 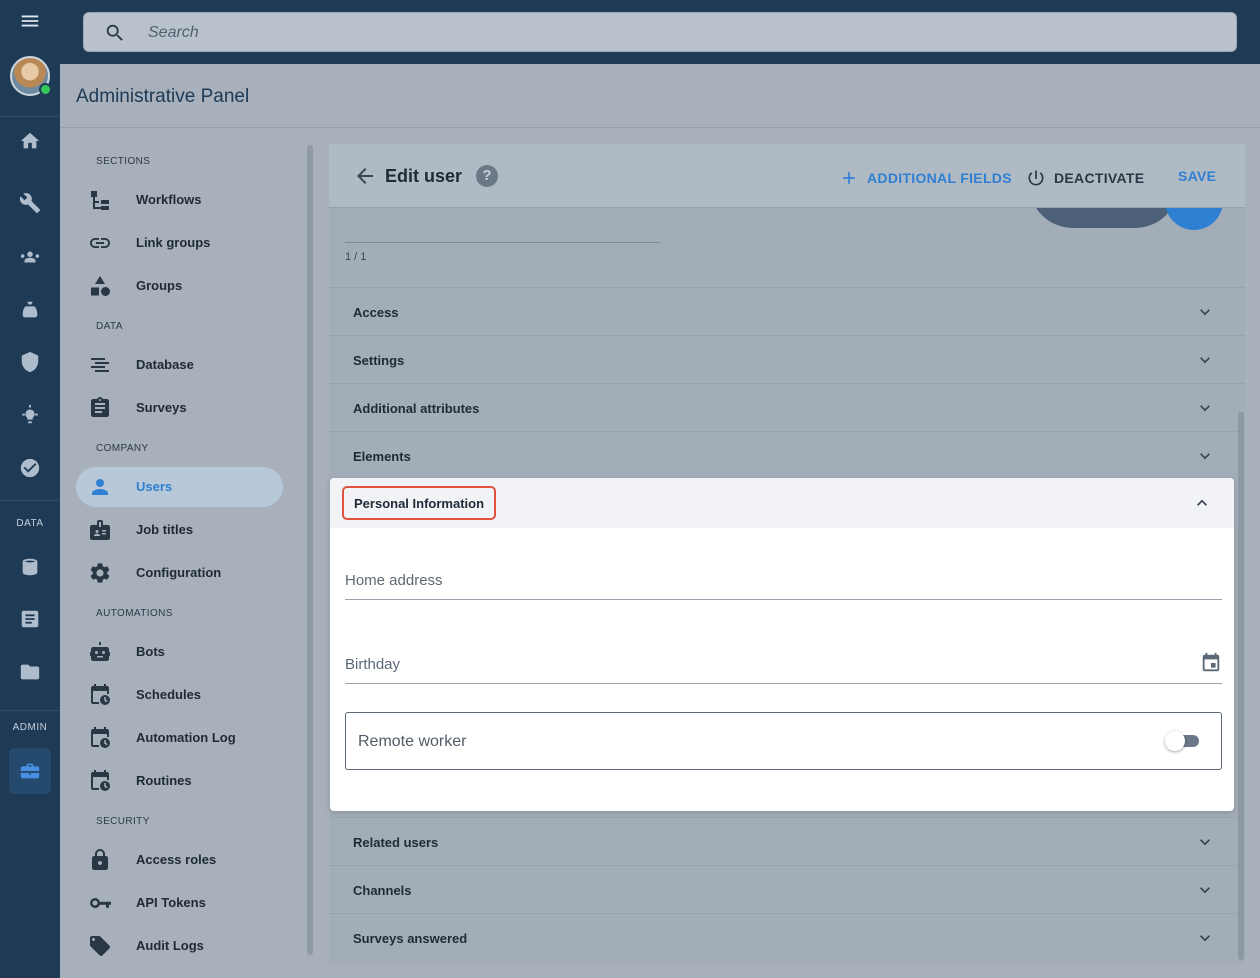 What do you see at coordinates (179, 781) in the screenshot?
I see `sidebar-item-routines: Routines` at bounding box center [179, 781].